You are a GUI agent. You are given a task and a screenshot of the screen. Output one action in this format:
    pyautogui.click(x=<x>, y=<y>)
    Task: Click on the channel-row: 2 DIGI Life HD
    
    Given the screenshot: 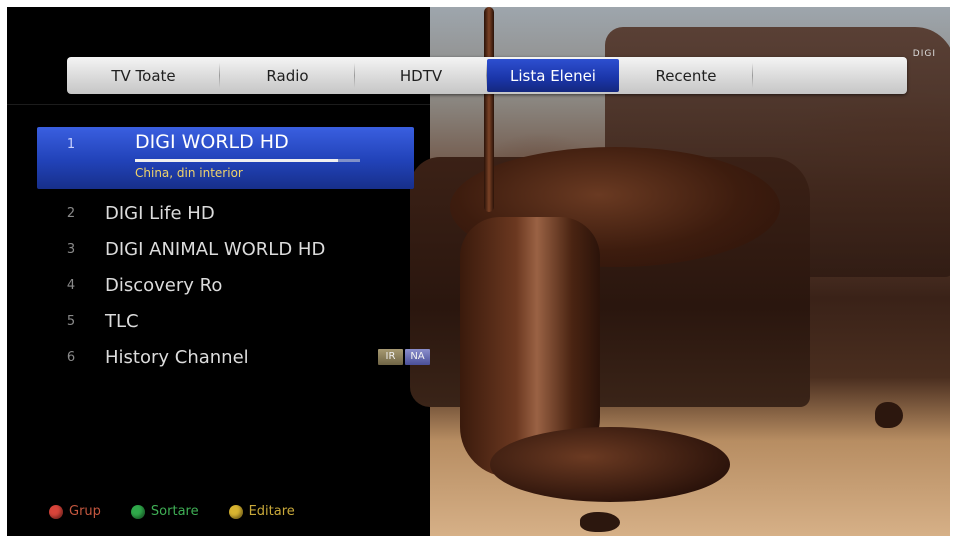 What is the action you would take?
    pyautogui.click(x=225, y=213)
    